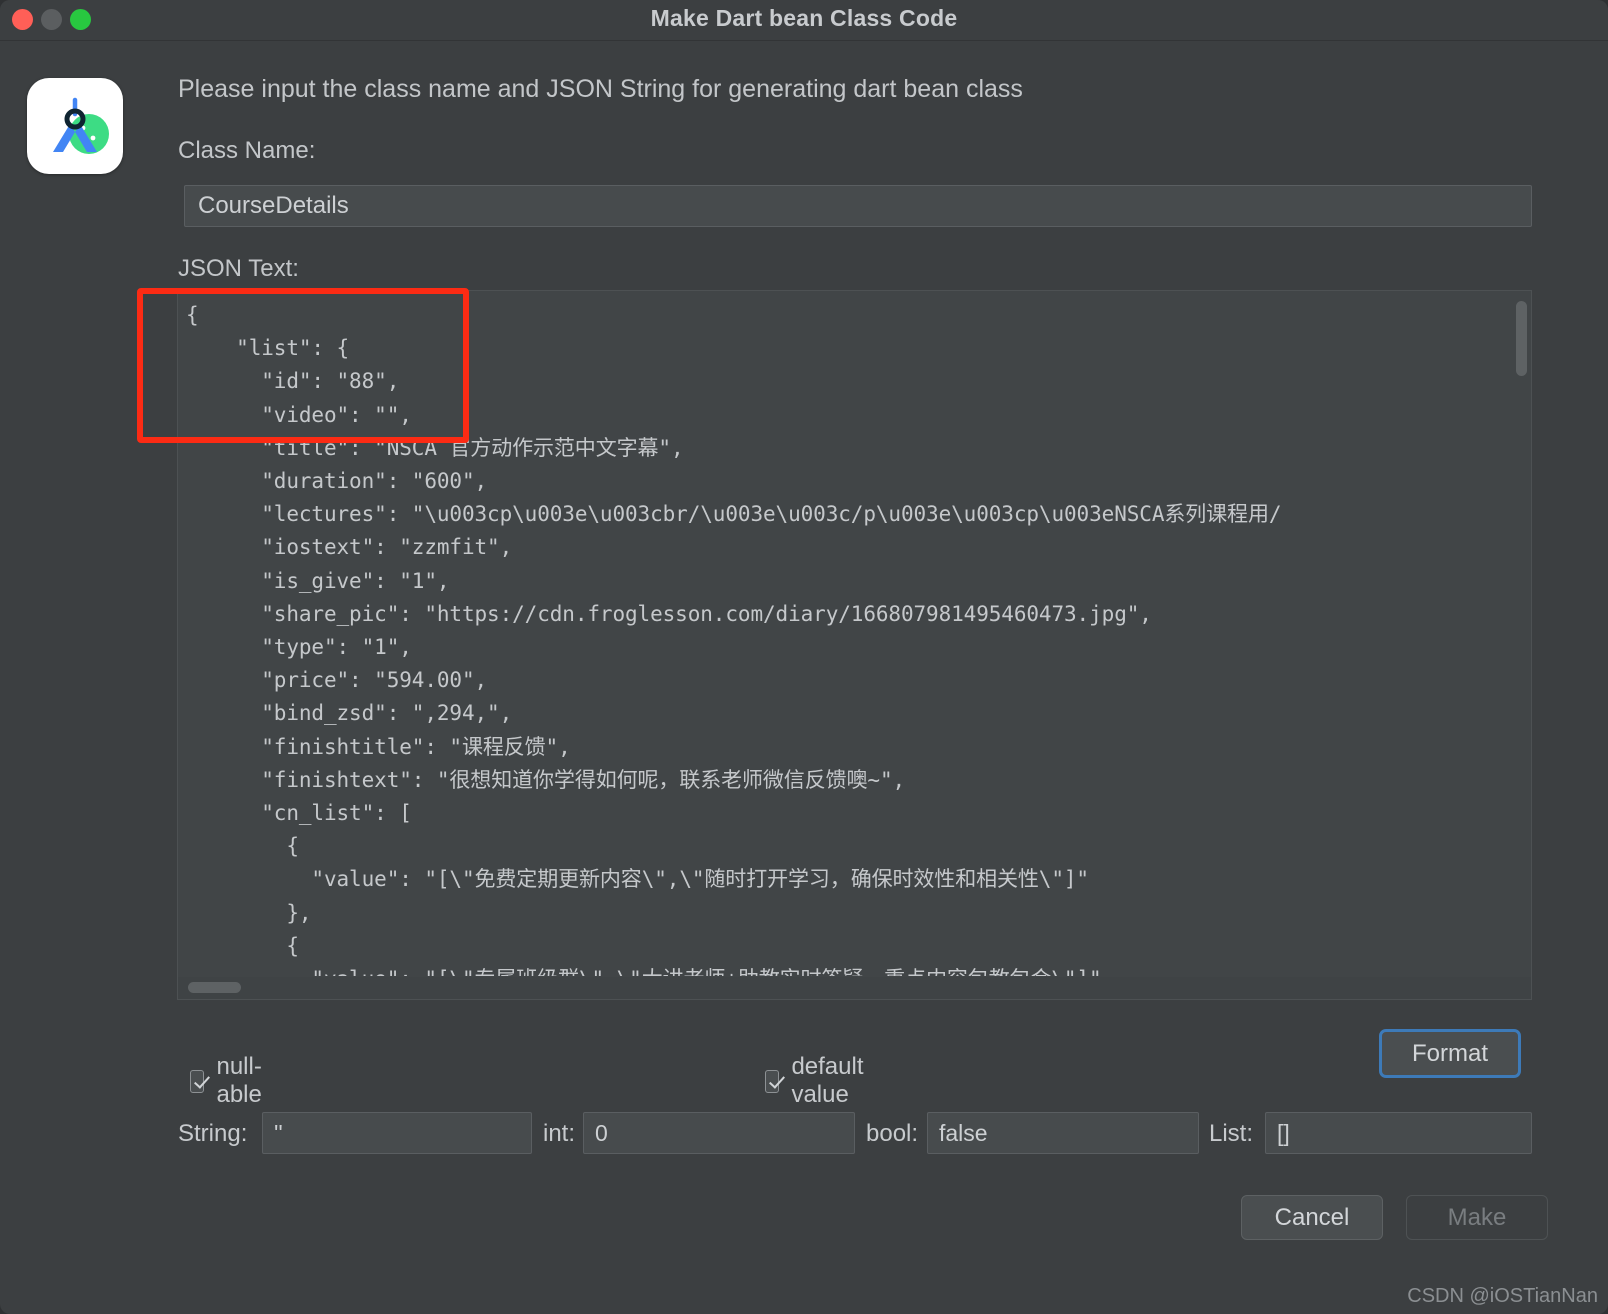 The image size is (1608, 1314). I want to click on json-vertical-scrollbar, so click(1521, 633).